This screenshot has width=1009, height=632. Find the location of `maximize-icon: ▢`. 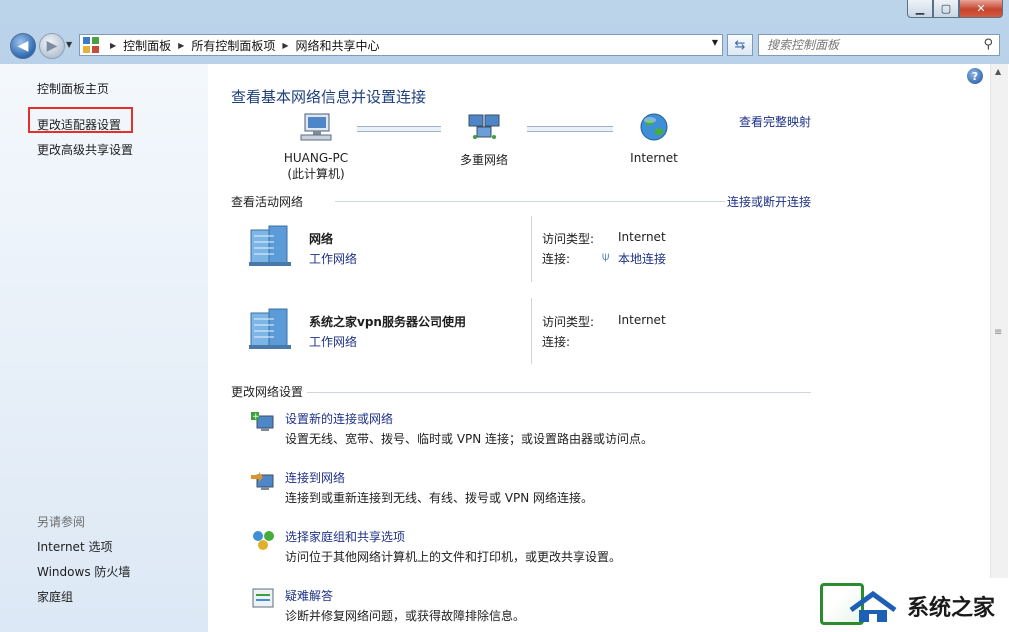

maximize-icon: ▢ is located at coordinates (946, 8).